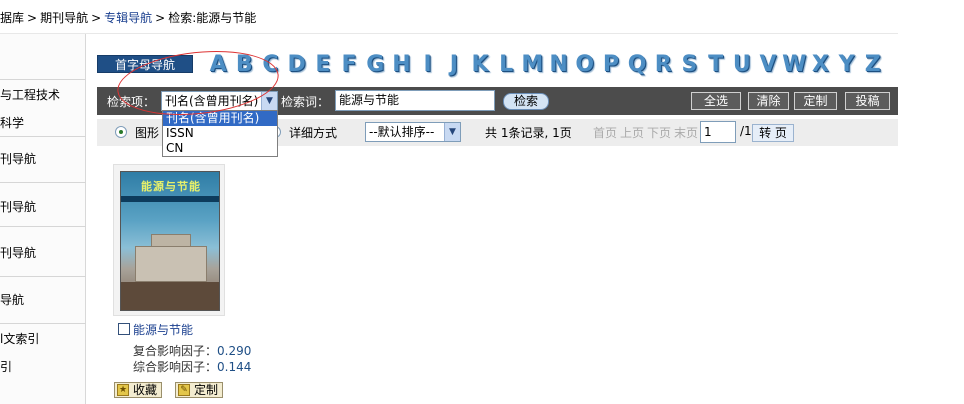  I want to click on cover-building, so click(171, 264).